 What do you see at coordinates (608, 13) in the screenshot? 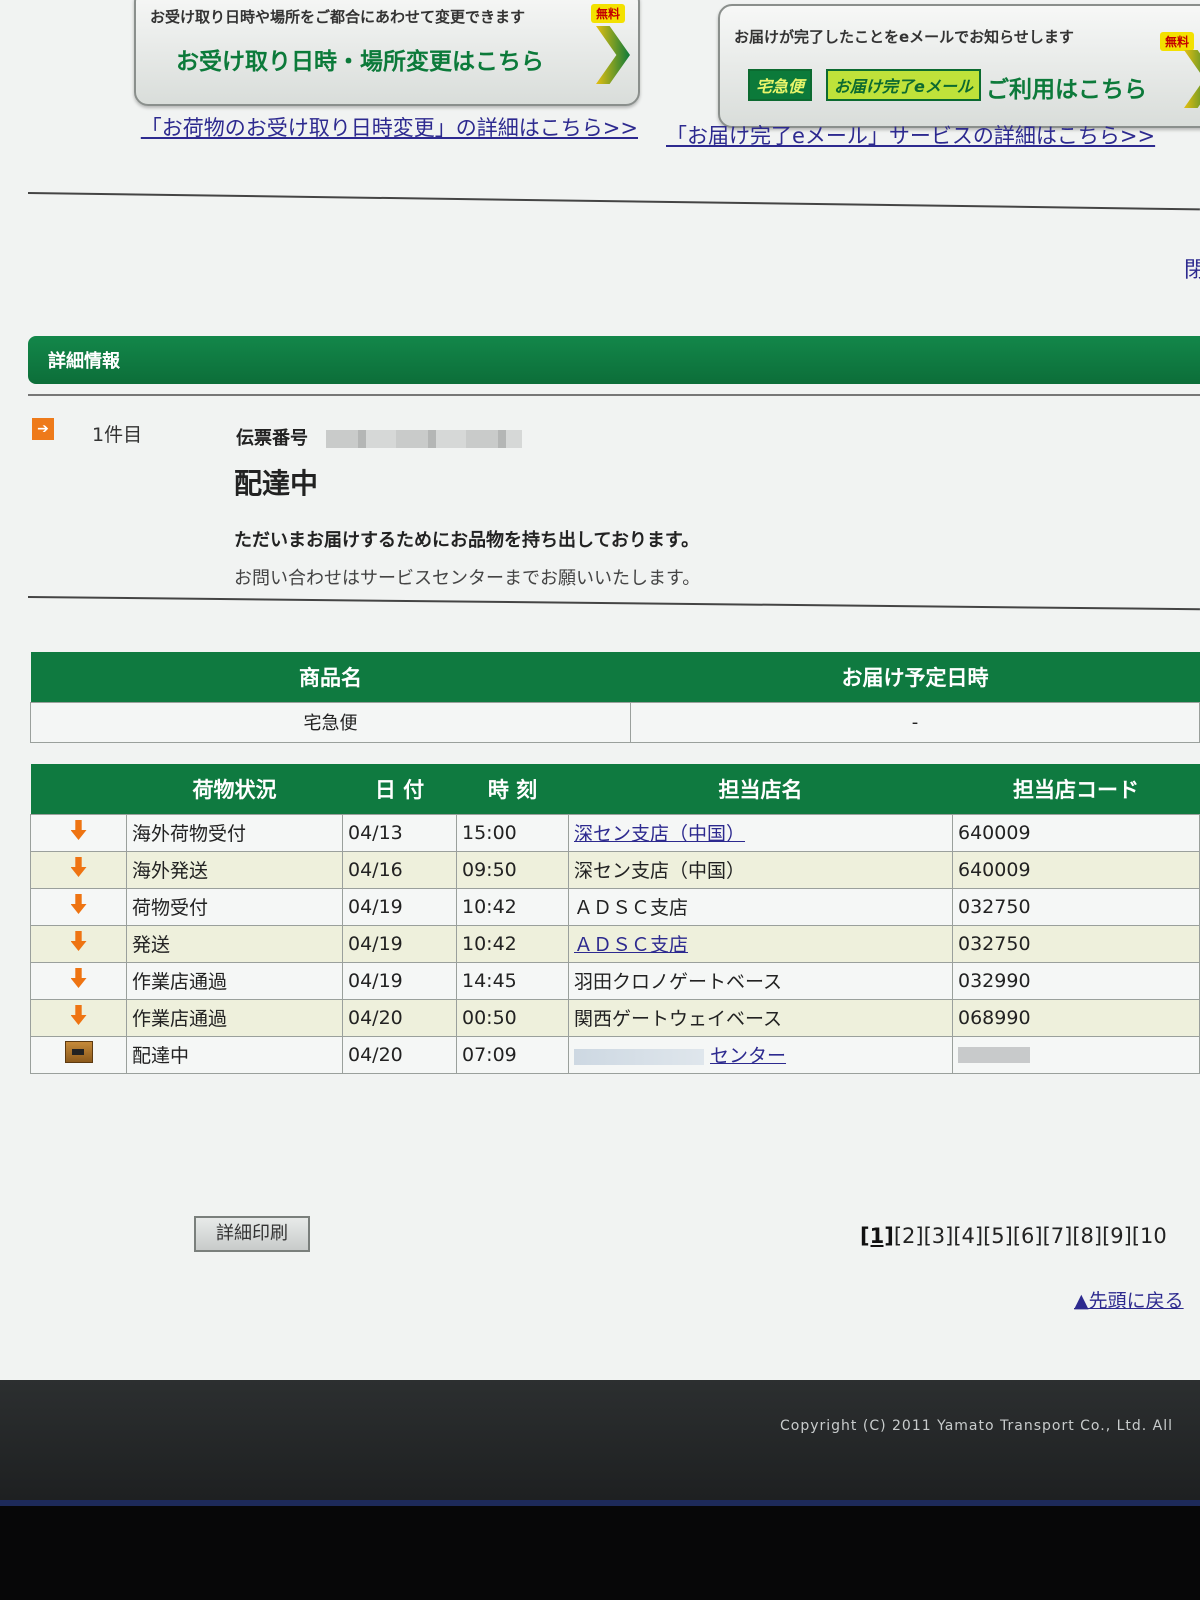
I see `free-badge: 無料` at bounding box center [608, 13].